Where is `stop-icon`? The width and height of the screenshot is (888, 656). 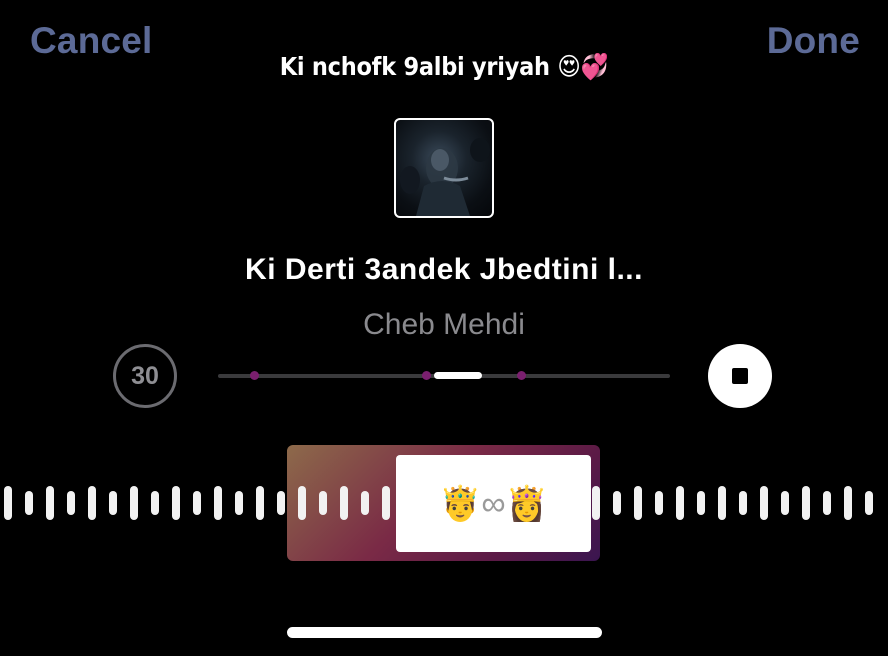
stop-icon is located at coordinates (740, 376).